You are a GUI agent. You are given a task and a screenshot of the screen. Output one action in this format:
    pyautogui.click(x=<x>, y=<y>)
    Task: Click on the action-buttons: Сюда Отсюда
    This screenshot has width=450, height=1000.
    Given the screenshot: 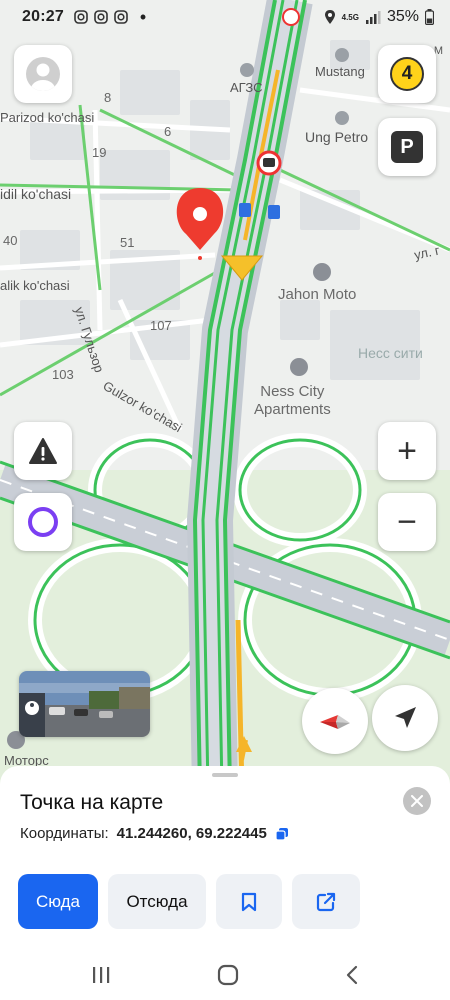 What is the action you would take?
    pyautogui.click(x=189, y=901)
    